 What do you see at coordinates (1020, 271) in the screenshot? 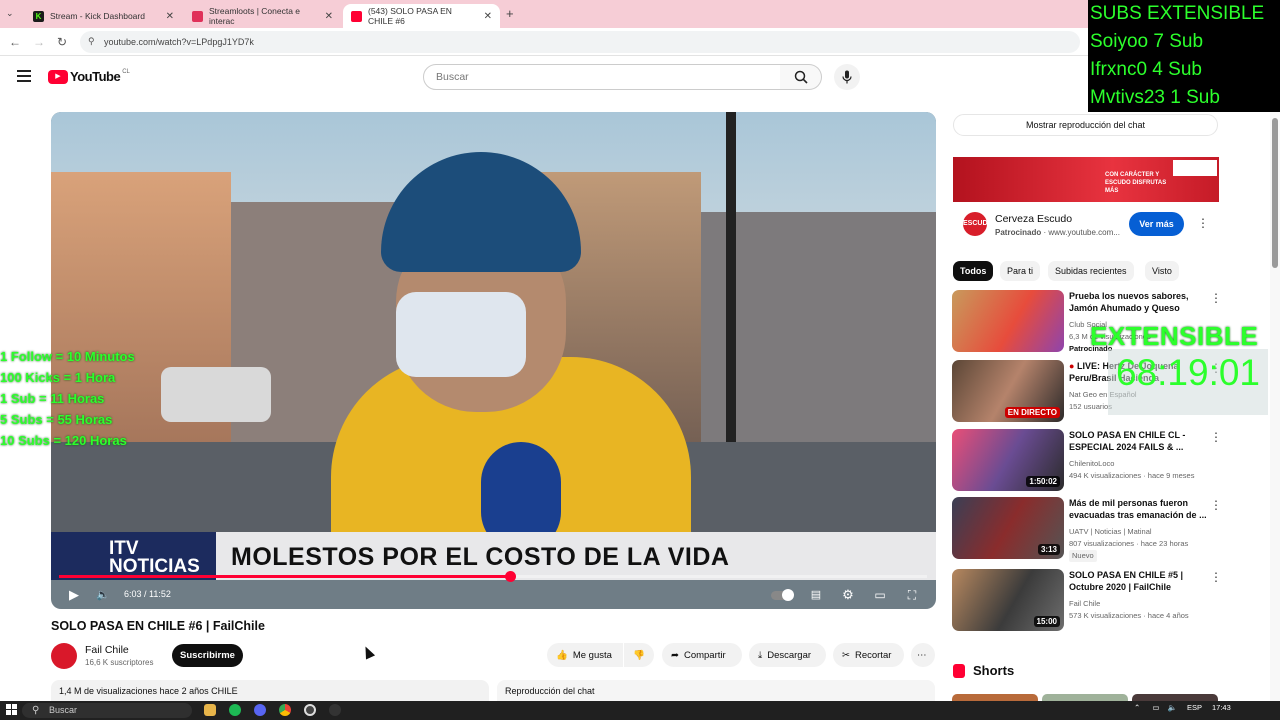
I see `chip-para-ti: Para ti` at bounding box center [1020, 271].